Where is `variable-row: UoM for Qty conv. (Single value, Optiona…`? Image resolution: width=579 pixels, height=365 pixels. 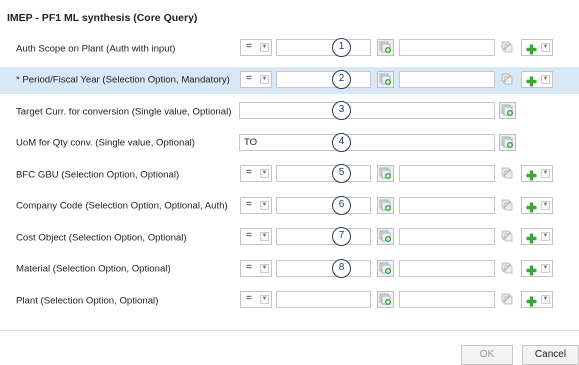 variable-row: UoM for Qty conv. (Single value, Optiona… is located at coordinates (289, 143).